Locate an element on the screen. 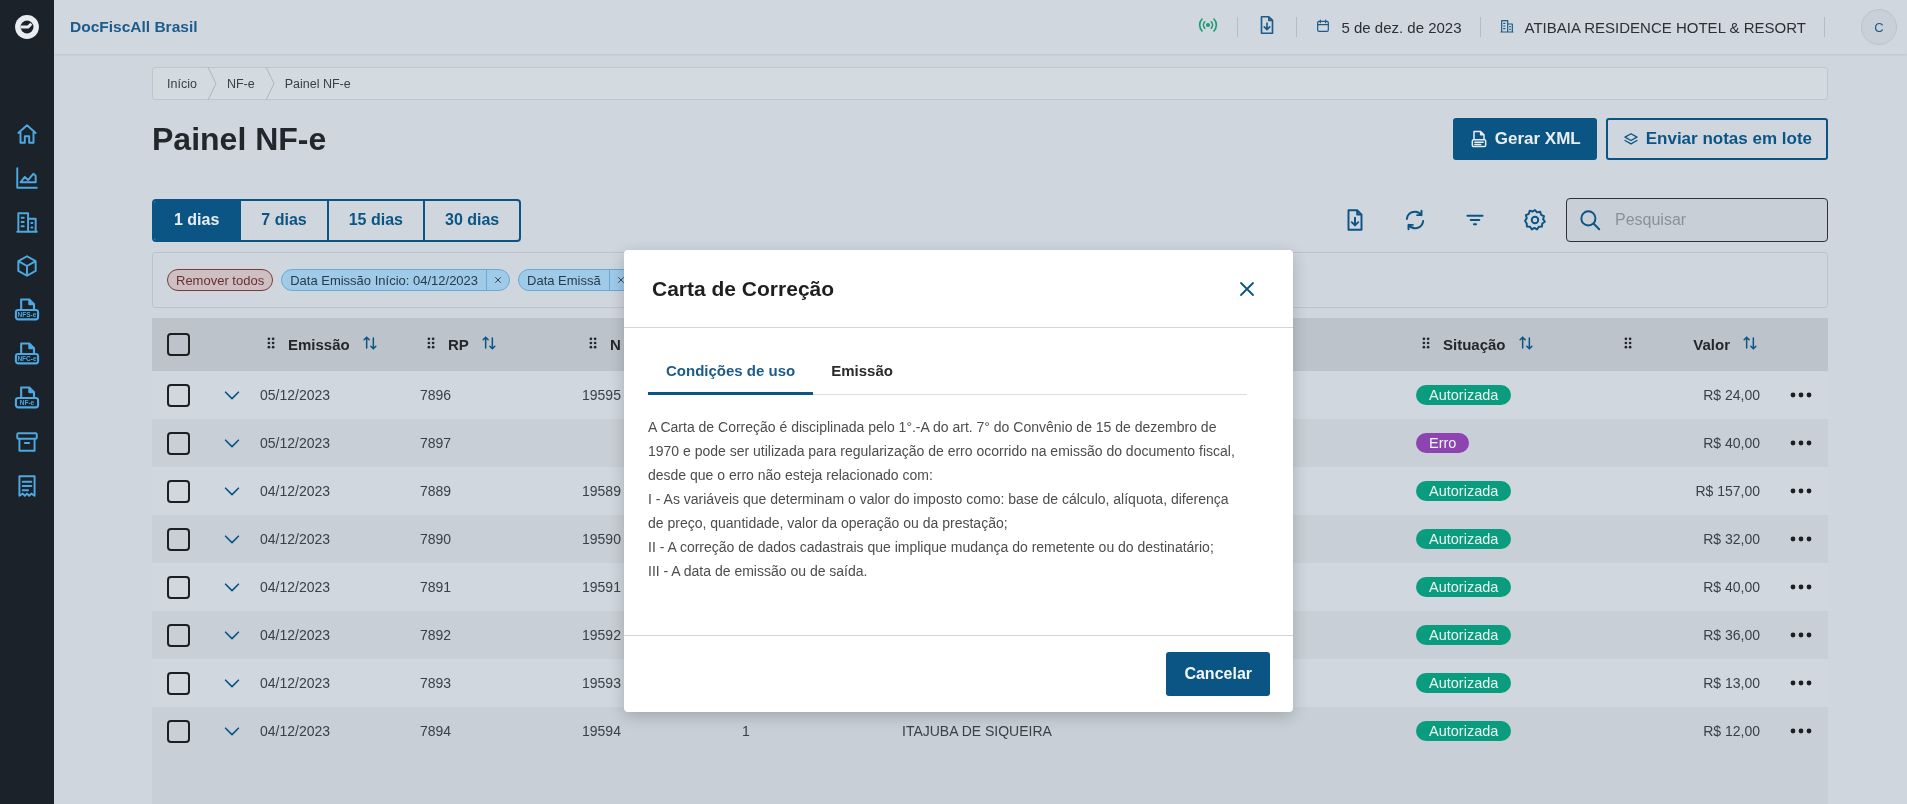 This screenshot has width=1907, height=804. cancel-button: Cancelar is located at coordinates (1218, 674).